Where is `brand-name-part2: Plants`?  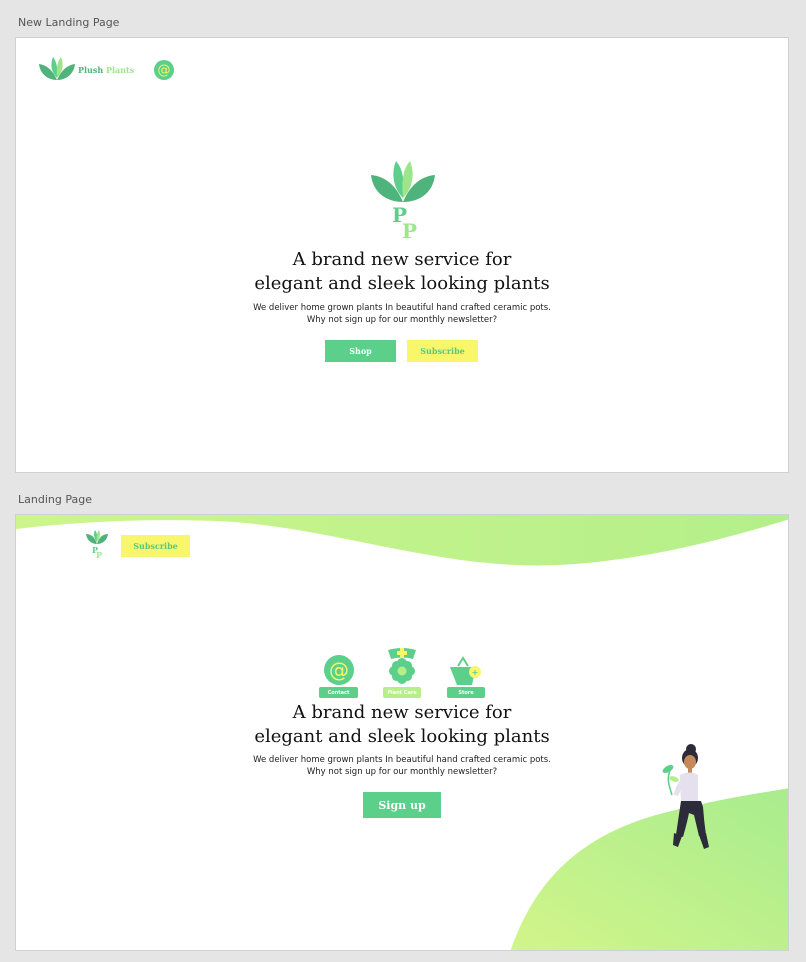
brand-name-part2: Plants is located at coordinates (120, 70).